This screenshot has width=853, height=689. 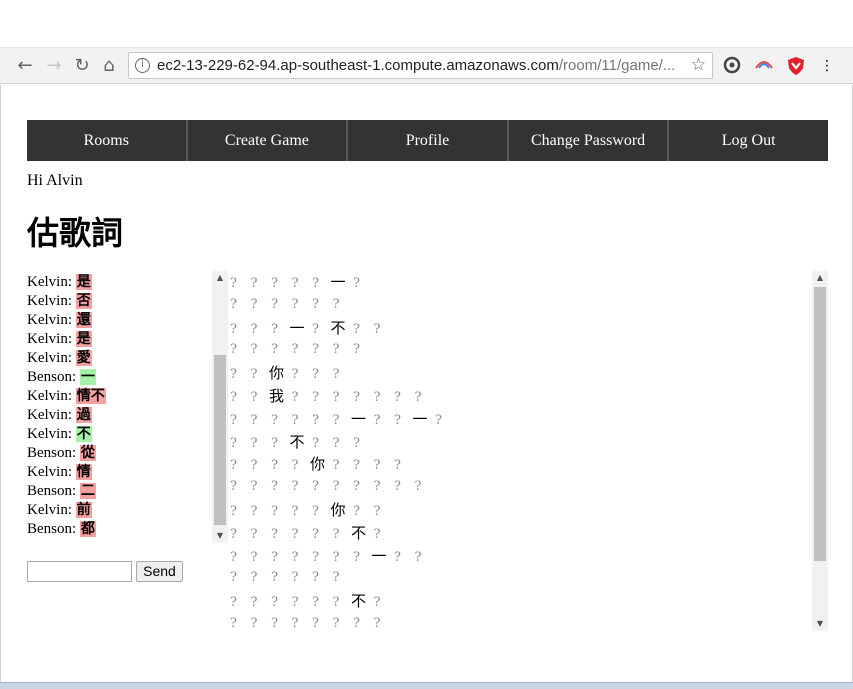 What do you see at coordinates (748, 140) in the screenshot?
I see `menu-item-log-out: Log Out` at bounding box center [748, 140].